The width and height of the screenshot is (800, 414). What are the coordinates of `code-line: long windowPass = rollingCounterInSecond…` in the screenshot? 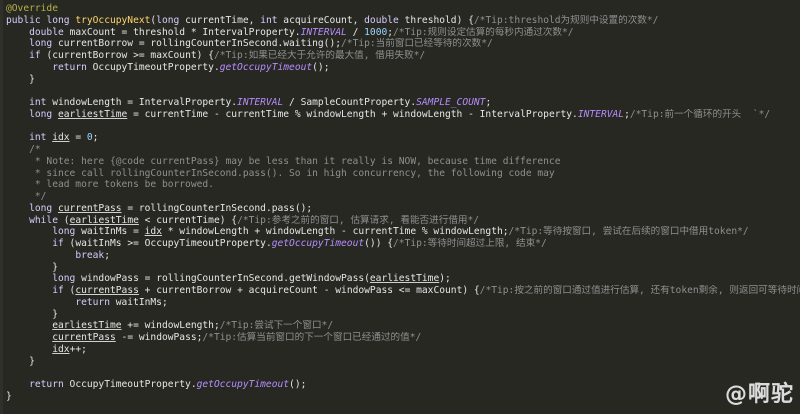 It's located at (251, 279).